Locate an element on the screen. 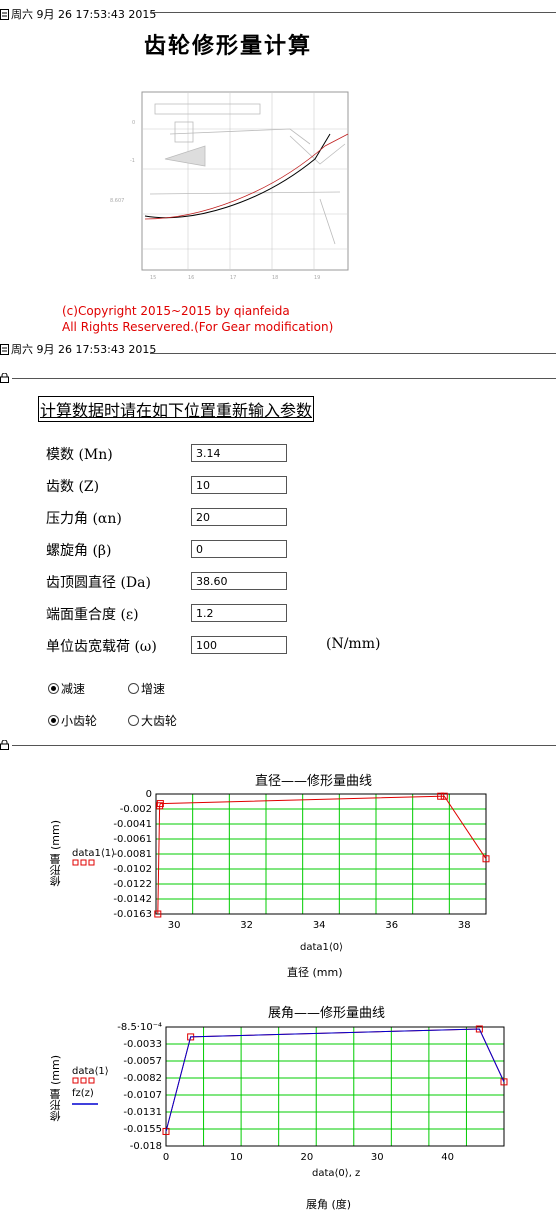 The image size is (556, 1221). x-tick-label: 38 is located at coordinates (464, 925).